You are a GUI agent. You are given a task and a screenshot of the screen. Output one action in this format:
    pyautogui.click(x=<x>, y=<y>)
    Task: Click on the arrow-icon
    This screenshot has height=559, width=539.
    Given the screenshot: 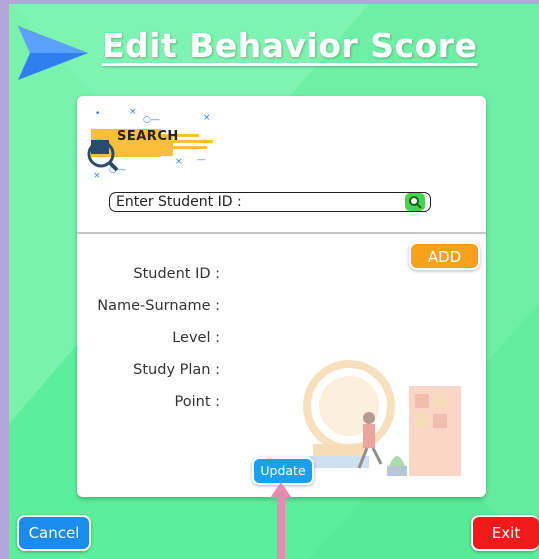 What is the action you would take?
    pyautogui.click(x=53, y=53)
    